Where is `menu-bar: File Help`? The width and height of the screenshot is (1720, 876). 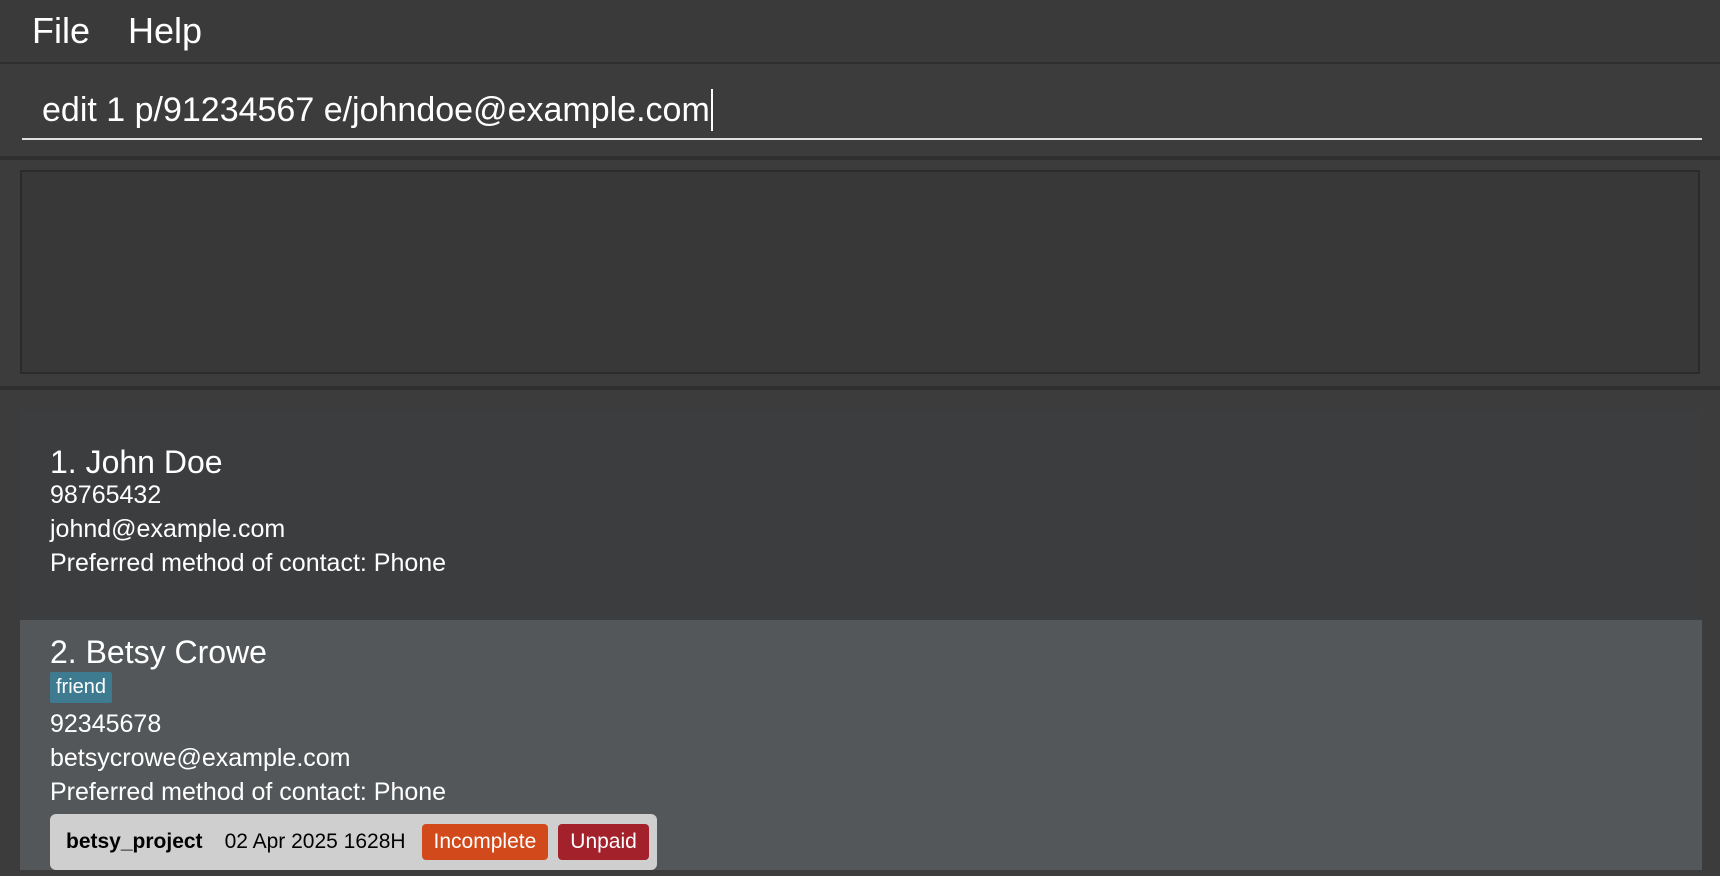
menu-bar: File Help is located at coordinates (860, 32).